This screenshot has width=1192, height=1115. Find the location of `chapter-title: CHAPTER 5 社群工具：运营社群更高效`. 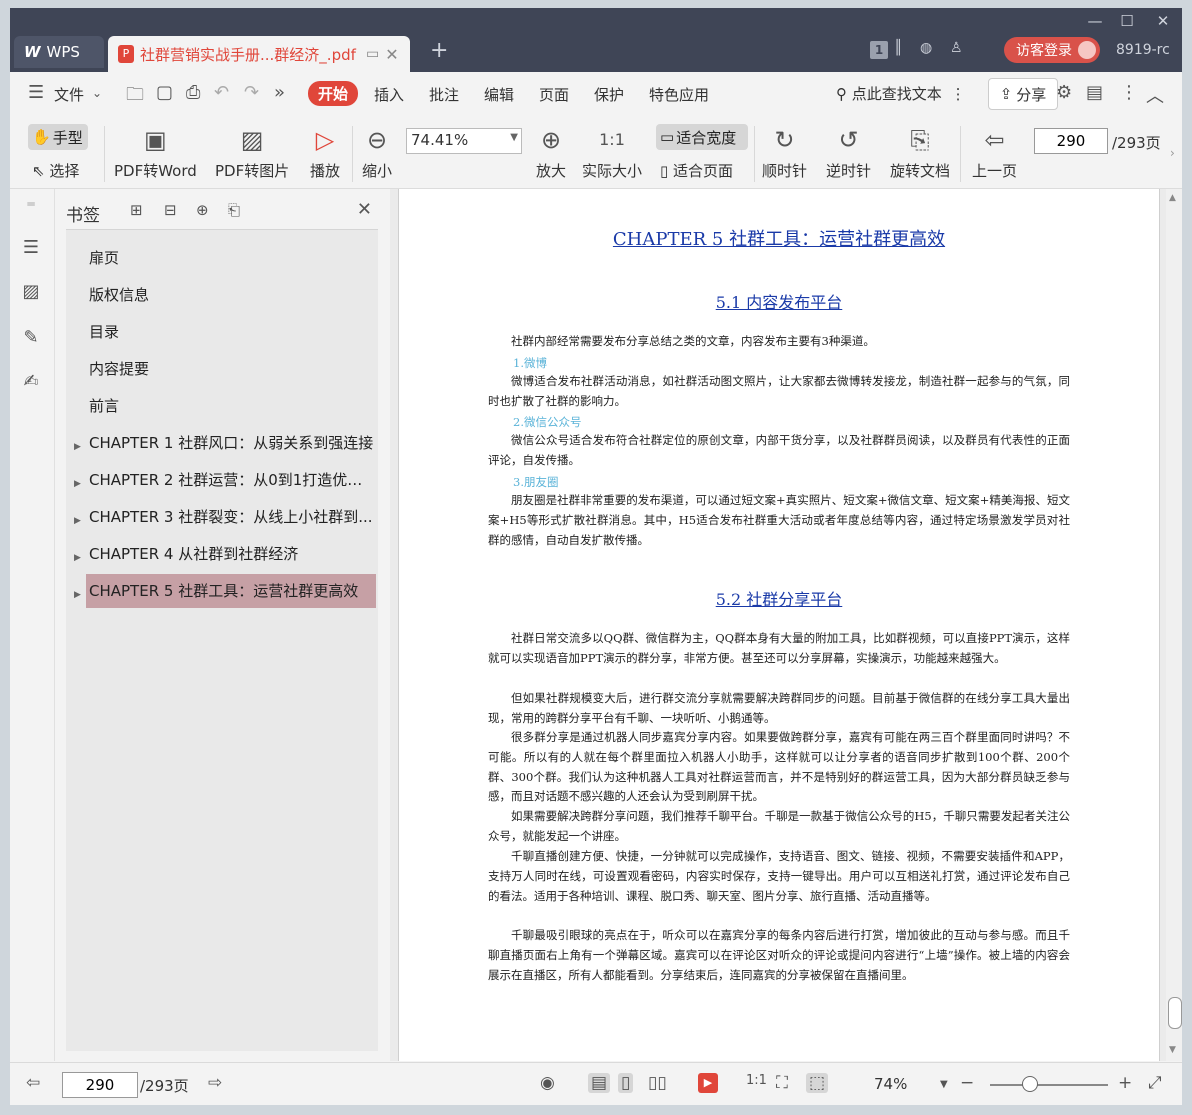

chapter-title: CHAPTER 5 社群工具：运营社群更高效 is located at coordinates (779, 238).